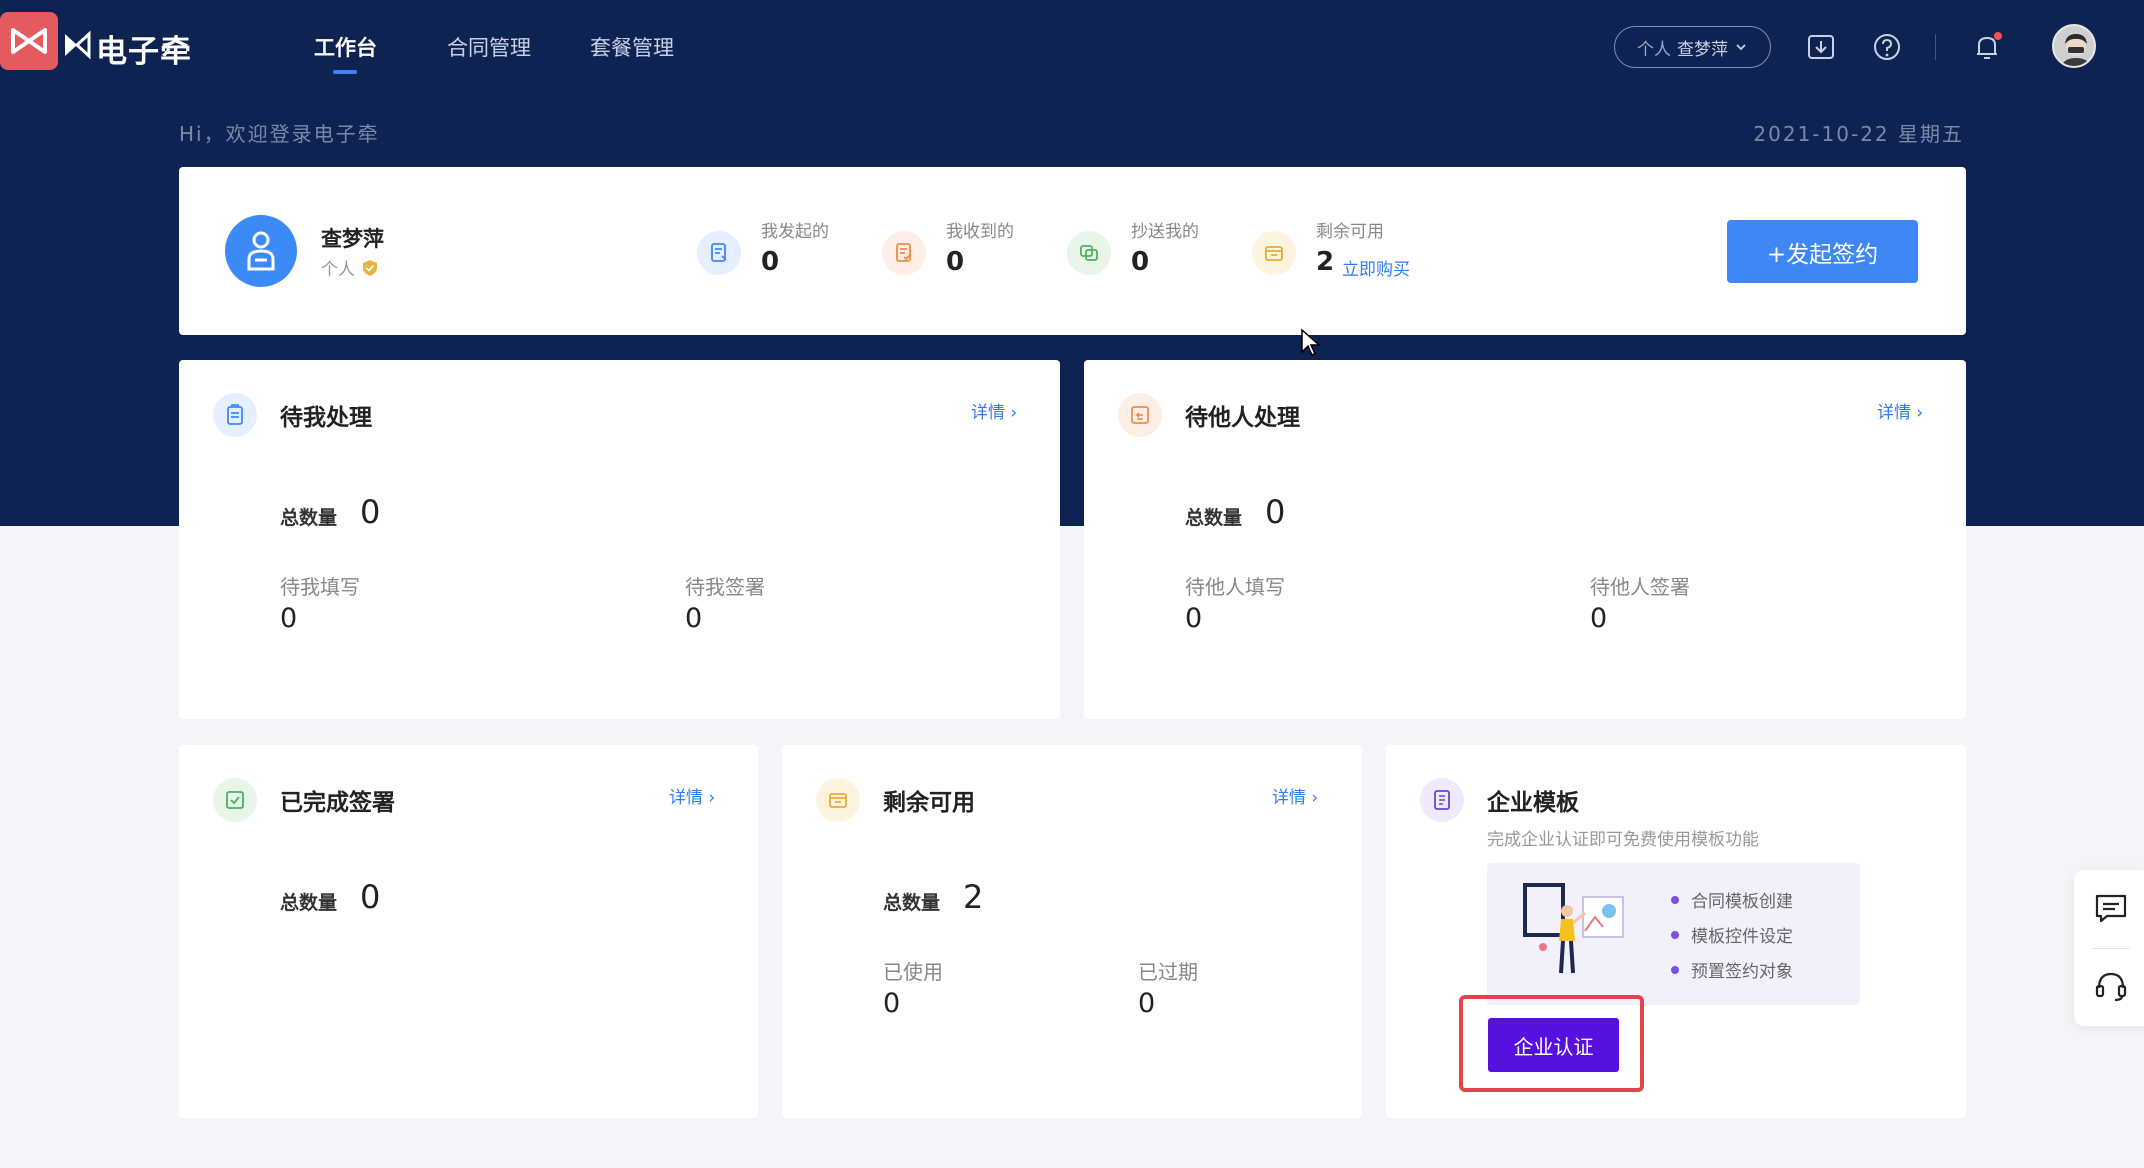  What do you see at coordinates (1525, 539) in the screenshot?
I see `card-pending-others: 待他人处理 详情 › 总数量 0 待他人填写 0 待他人签署 0` at bounding box center [1525, 539].